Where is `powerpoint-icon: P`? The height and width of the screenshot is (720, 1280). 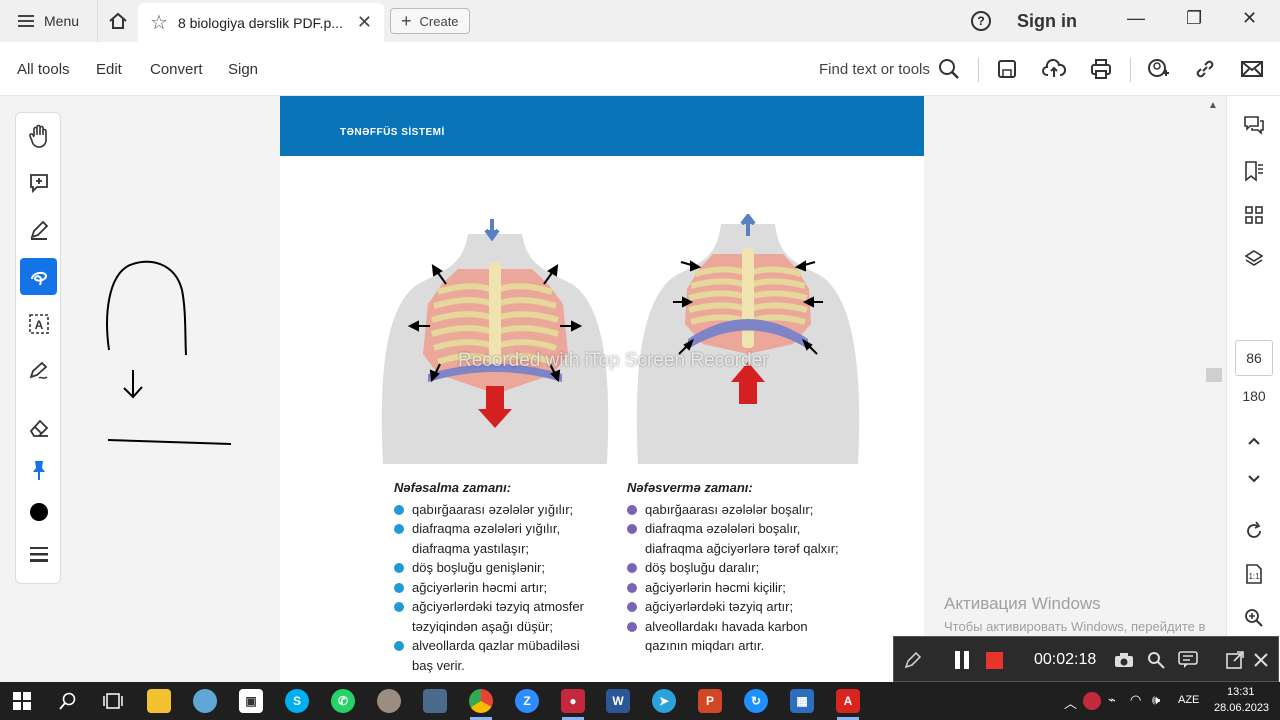
powerpoint-icon: P is located at coordinates (710, 701).